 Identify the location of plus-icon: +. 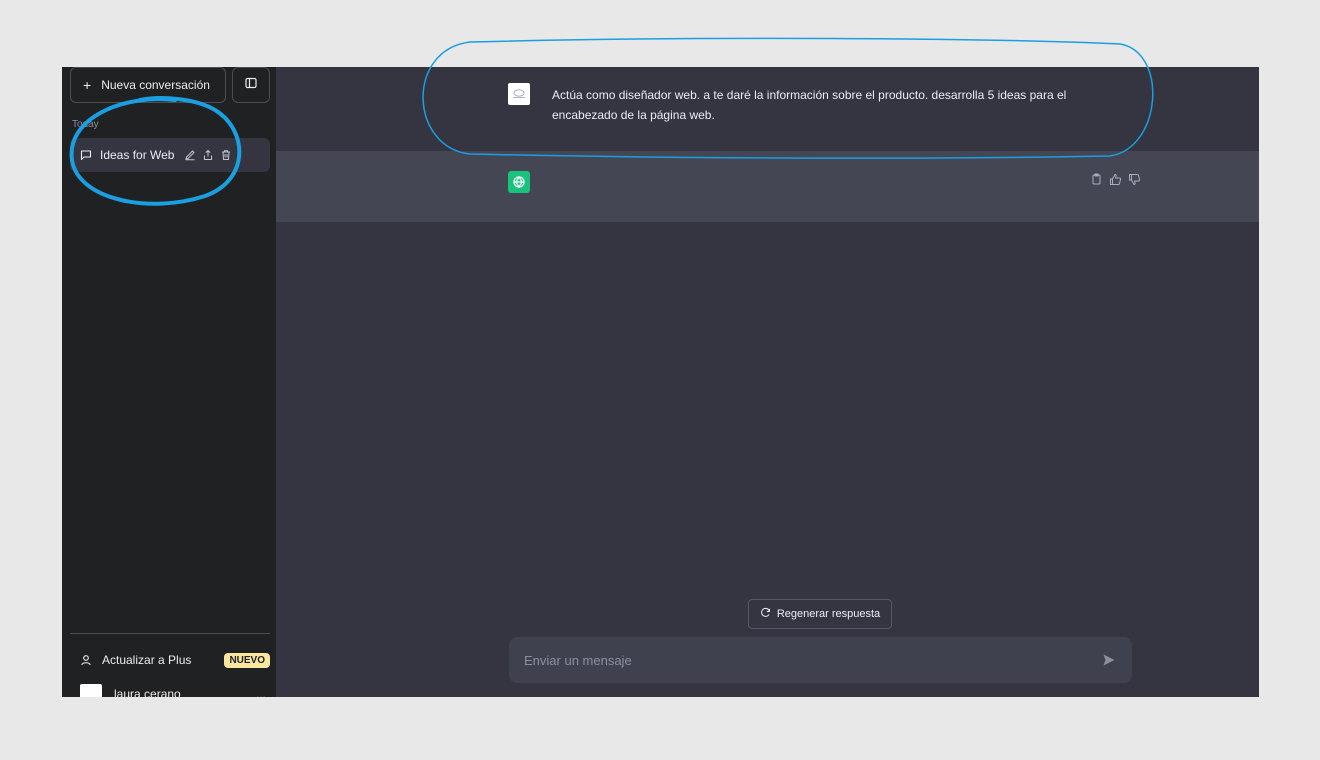
(87, 85).